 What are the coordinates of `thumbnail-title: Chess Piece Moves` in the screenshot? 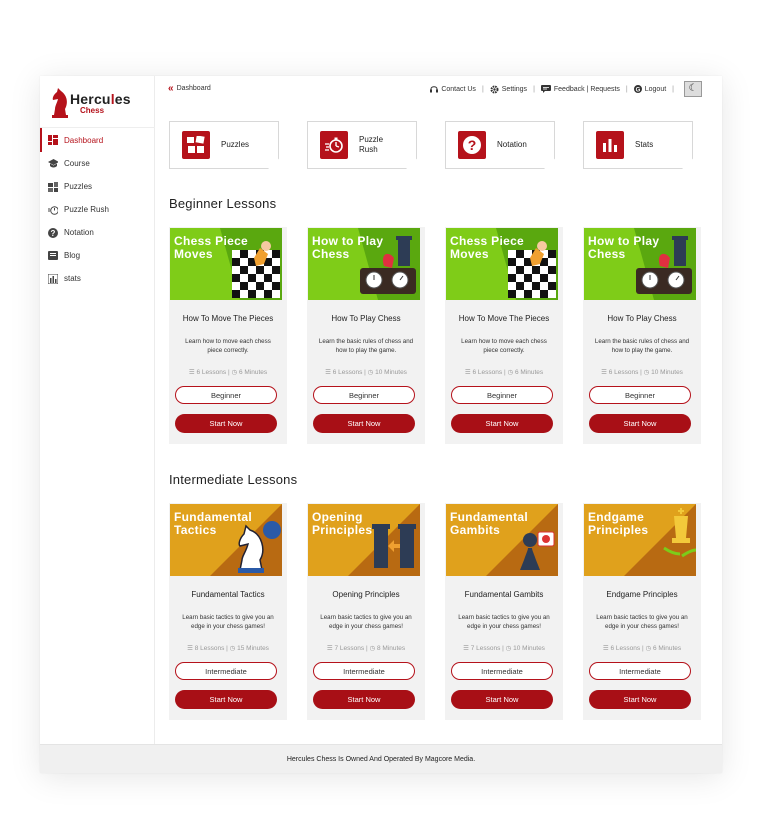 It's located at (211, 247).